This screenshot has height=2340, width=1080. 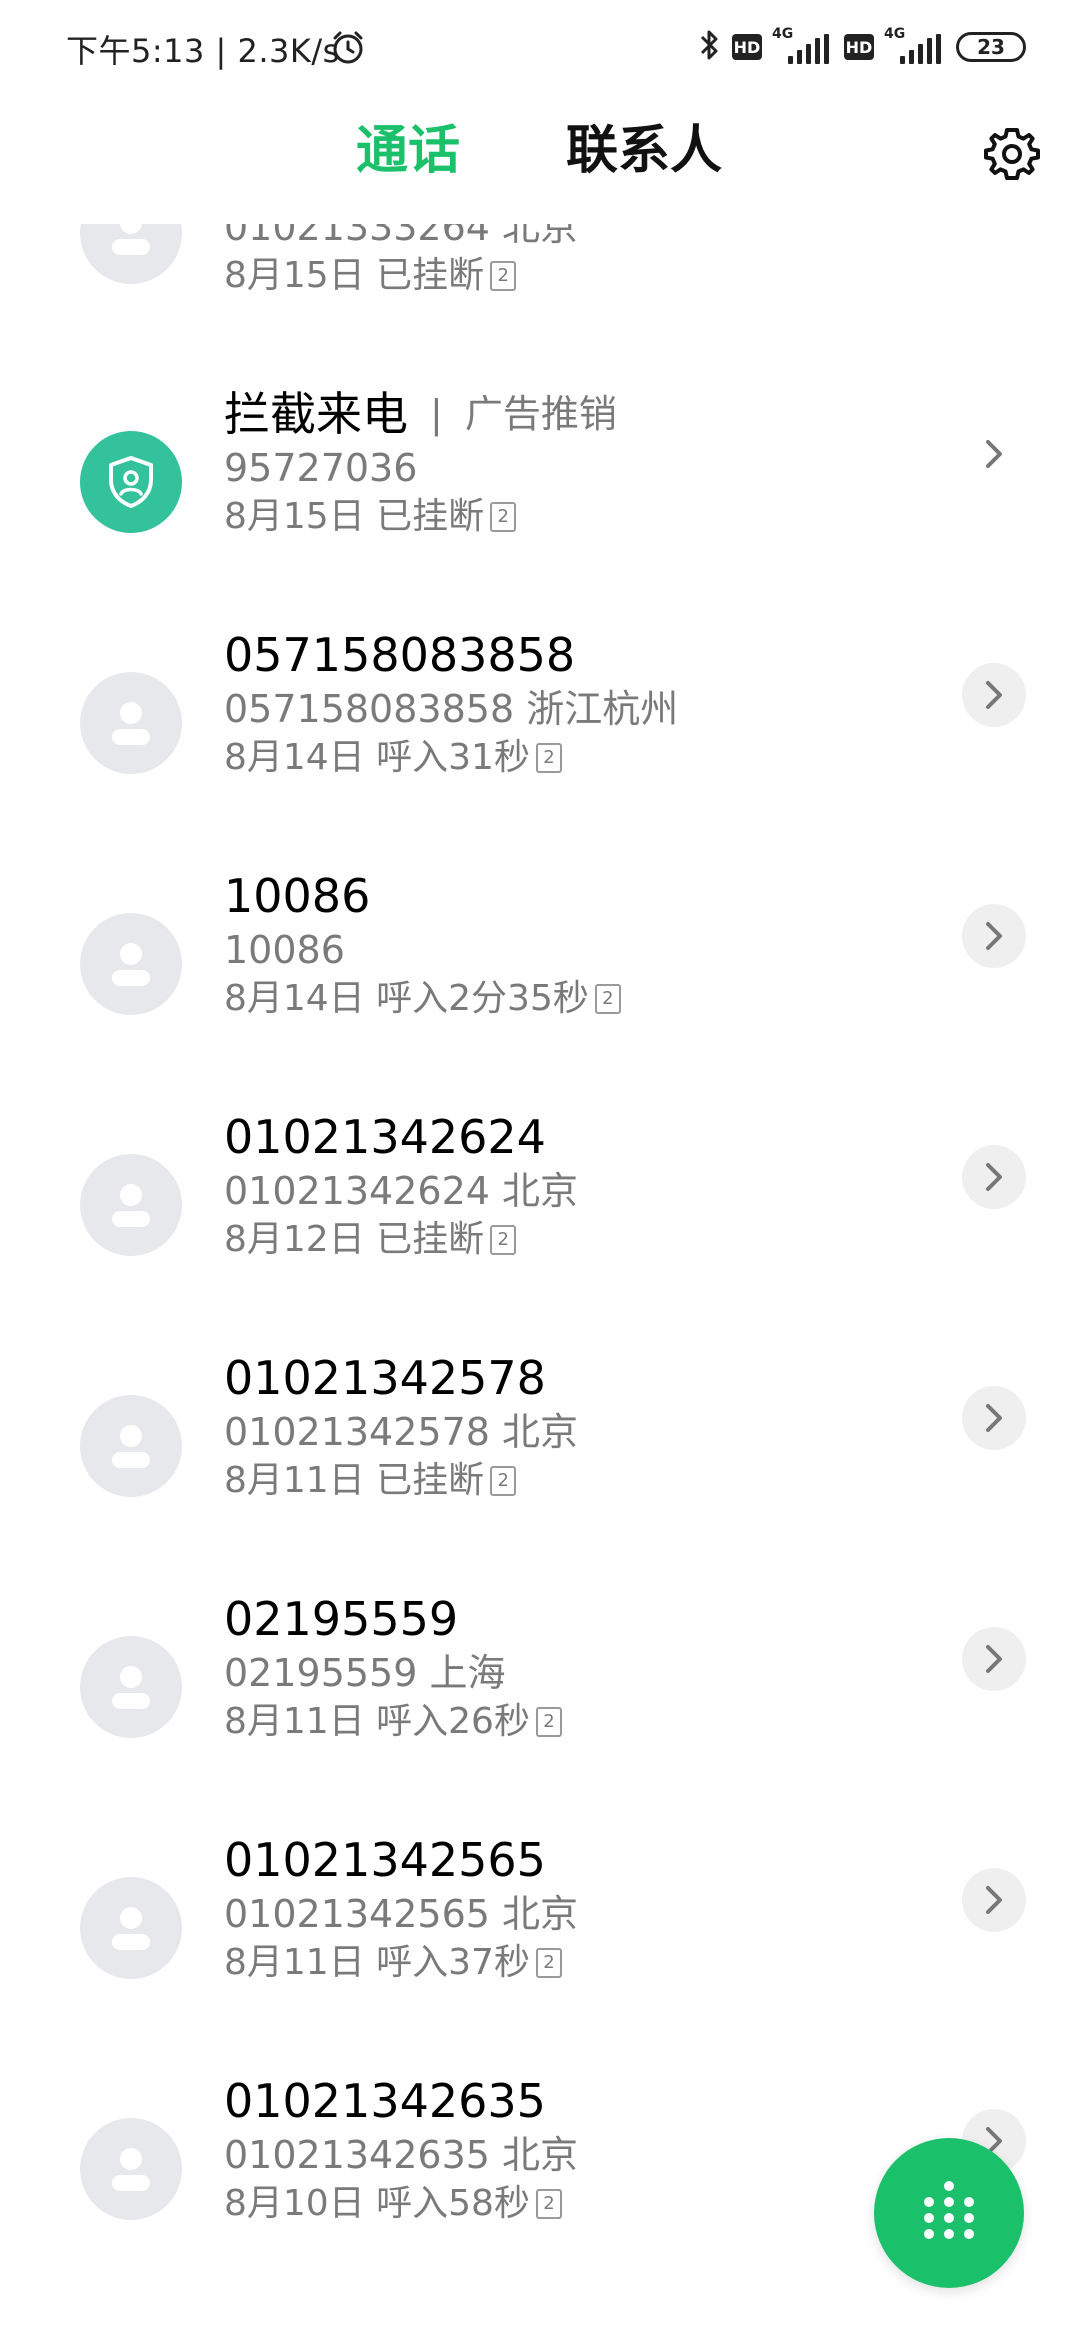 I want to click on signal-icon-2: 4G, so click(x=915, y=47).